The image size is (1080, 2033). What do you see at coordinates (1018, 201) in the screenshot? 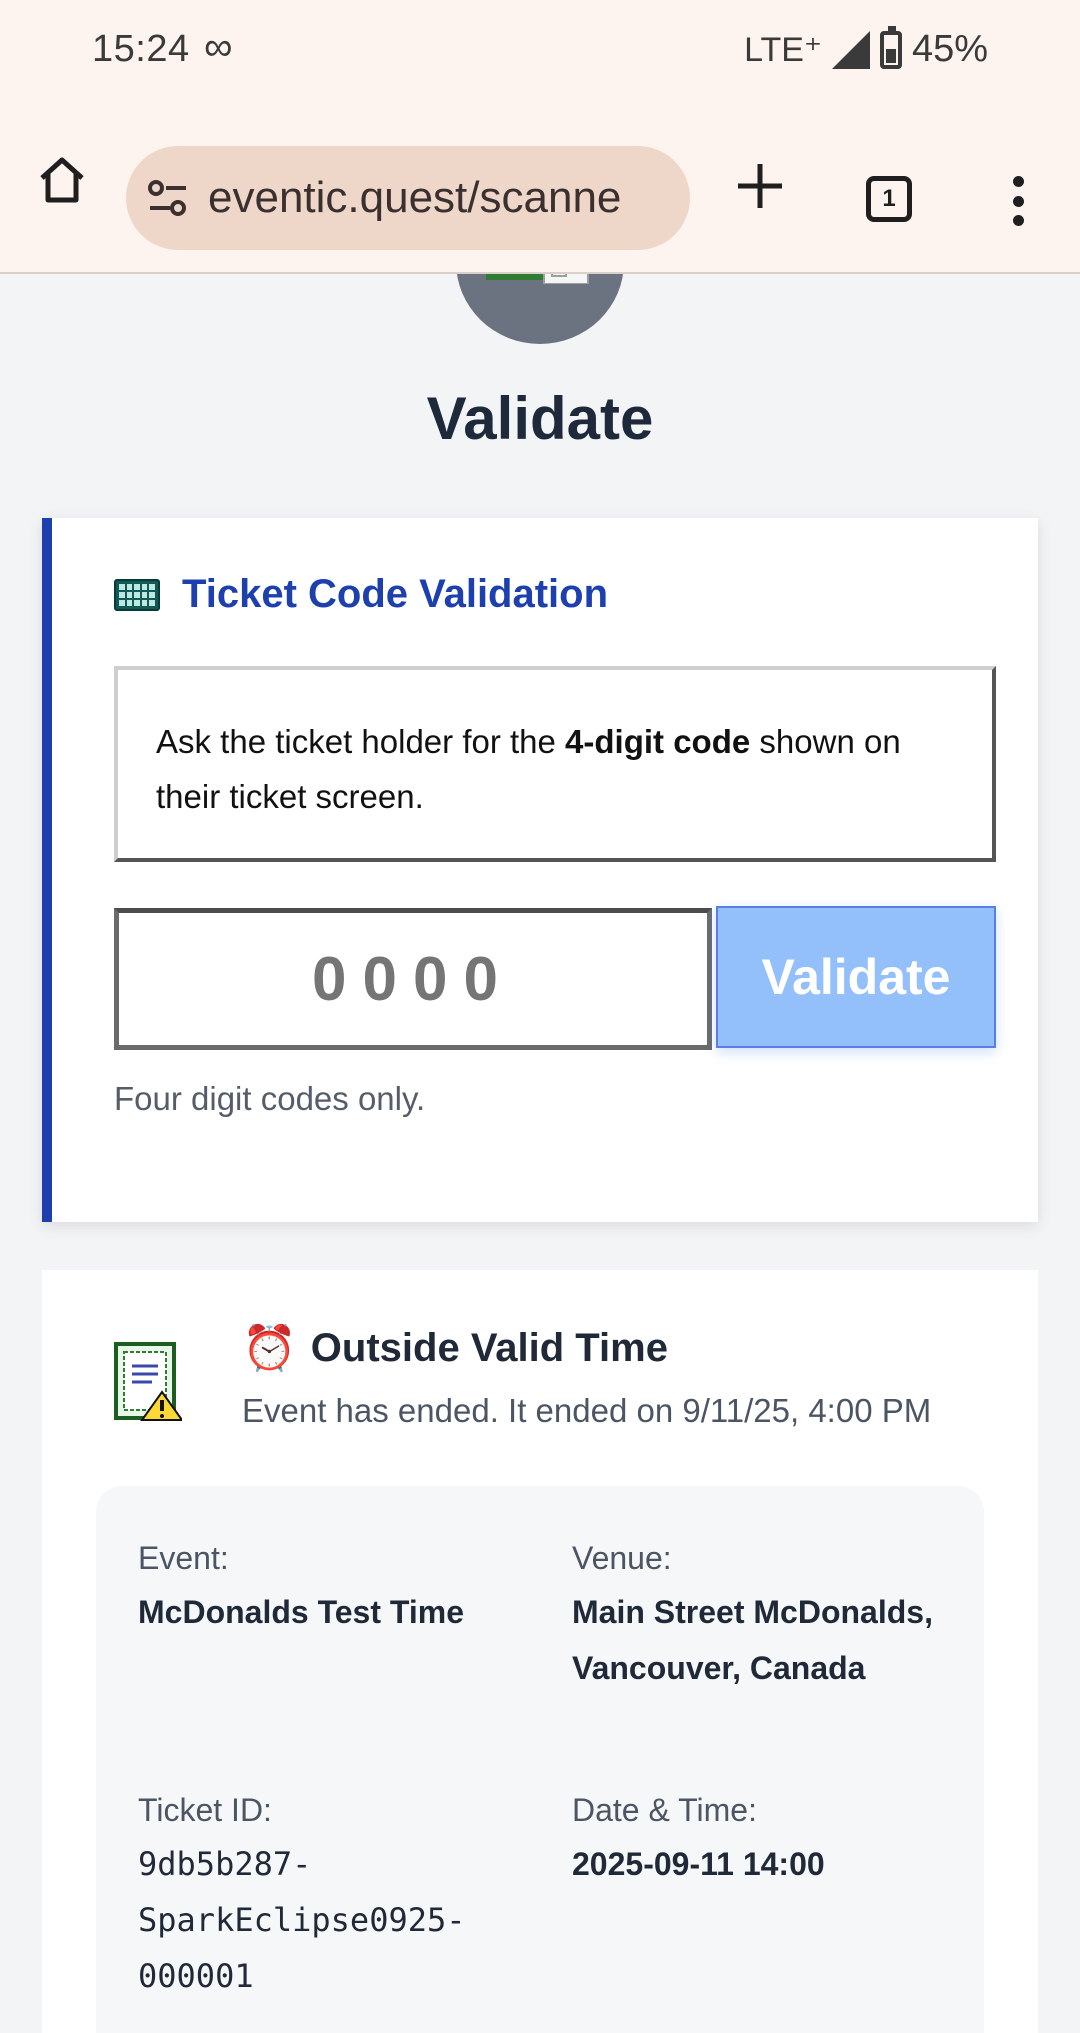
I see `overflow-menu-icon` at bounding box center [1018, 201].